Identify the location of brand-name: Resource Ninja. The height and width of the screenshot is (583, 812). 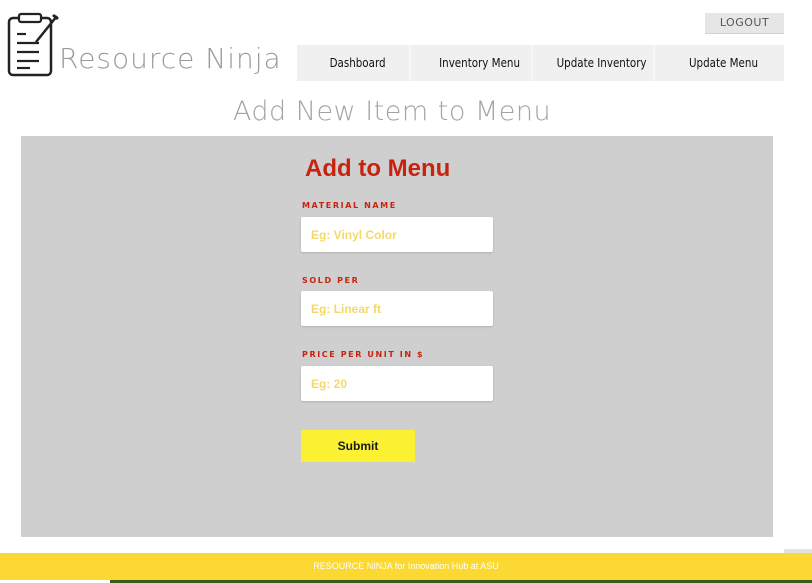
(170, 58).